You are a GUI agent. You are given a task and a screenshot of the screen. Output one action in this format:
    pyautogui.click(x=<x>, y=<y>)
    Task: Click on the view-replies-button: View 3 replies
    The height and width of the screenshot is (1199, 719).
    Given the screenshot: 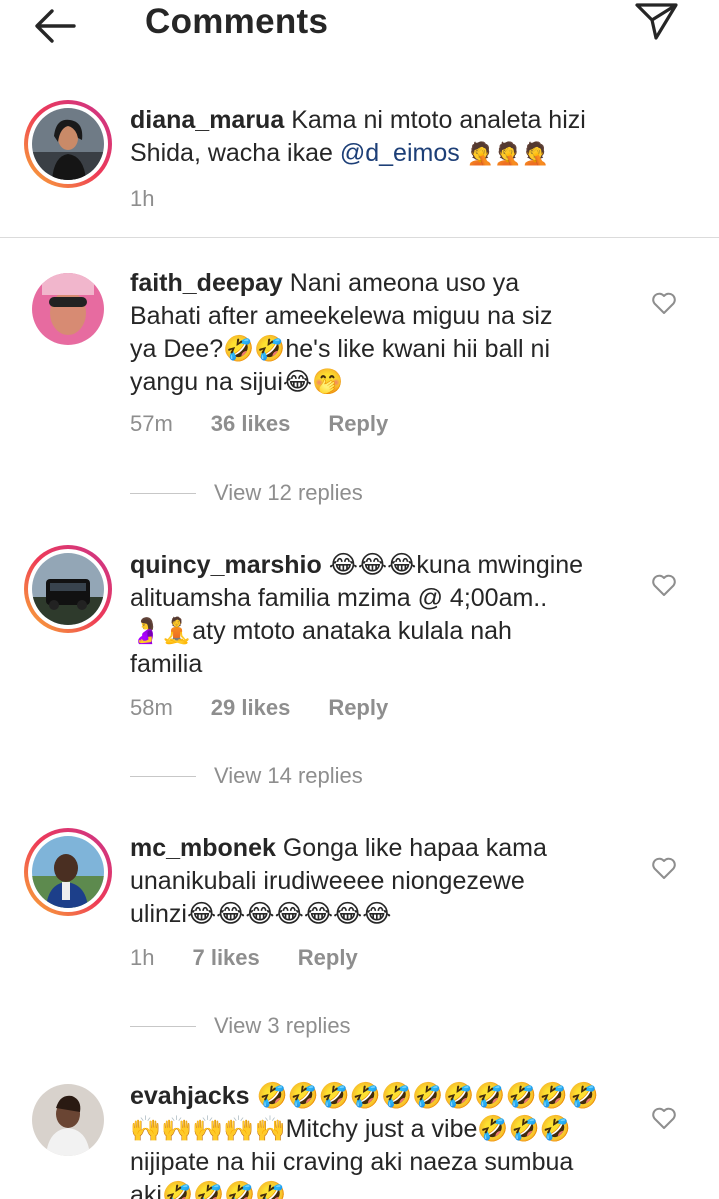 What is the action you would take?
    pyautogui.click(x=240, y=1026)
    